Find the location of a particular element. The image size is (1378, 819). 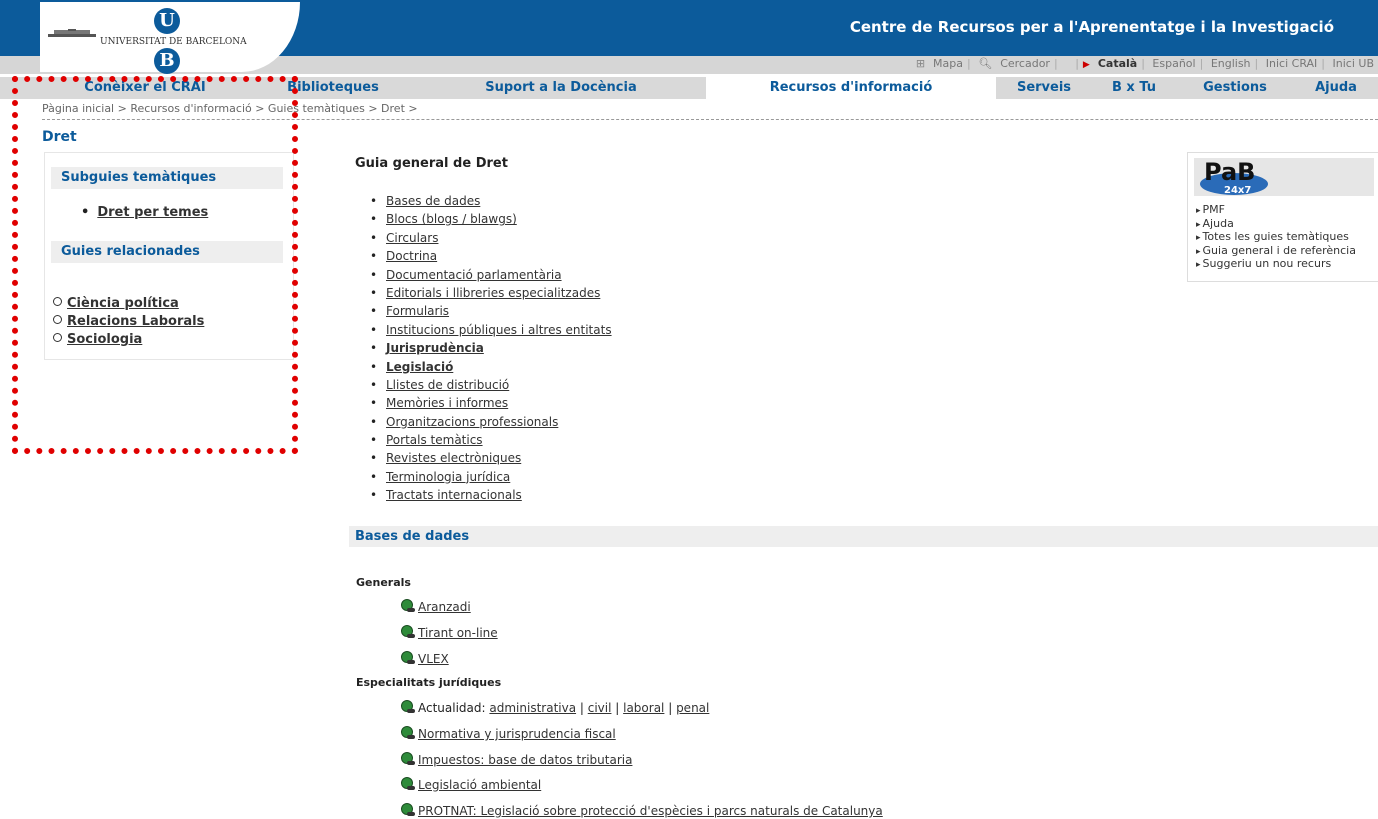

logo-b: B is located at coordinates (167, 61).